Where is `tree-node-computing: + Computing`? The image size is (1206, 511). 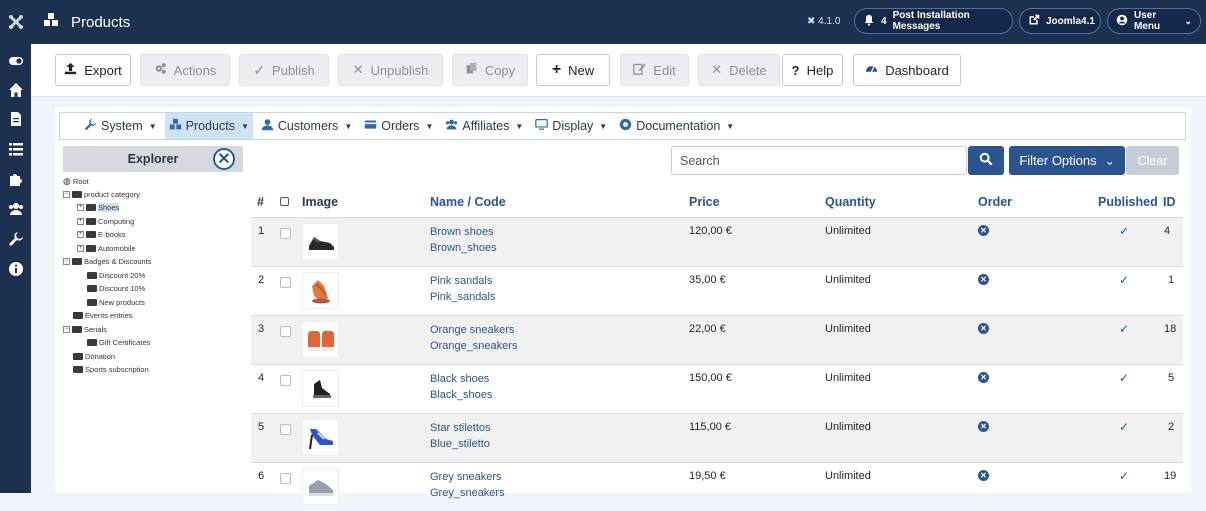 tree-node-computing: + Computing is located at coordinates (105, 221).